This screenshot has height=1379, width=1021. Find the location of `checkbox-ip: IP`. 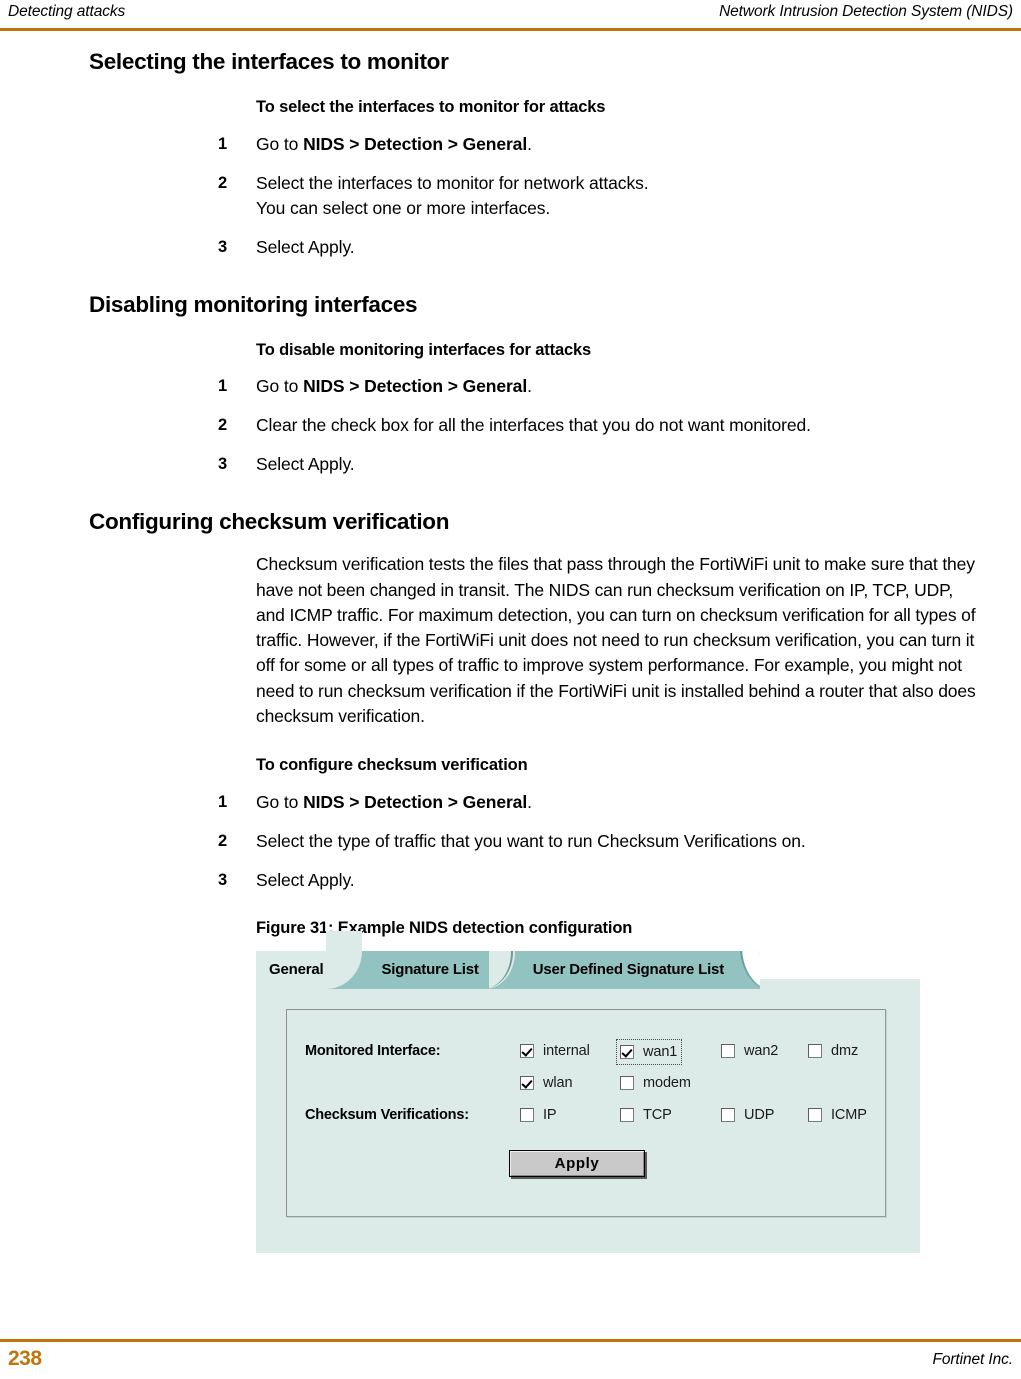

checkbox-ip: IP is located at coordinates (538, 1115).